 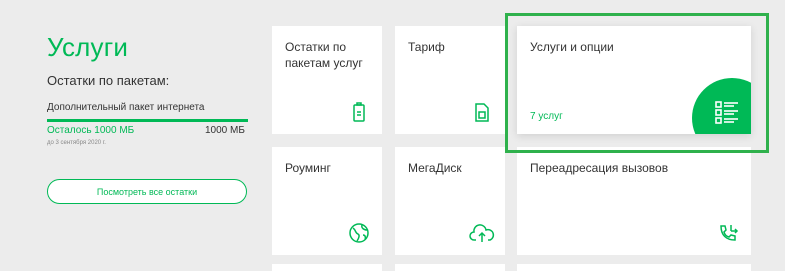 I want to click on services-count: 7 услуг, so click(x=546, y=116).